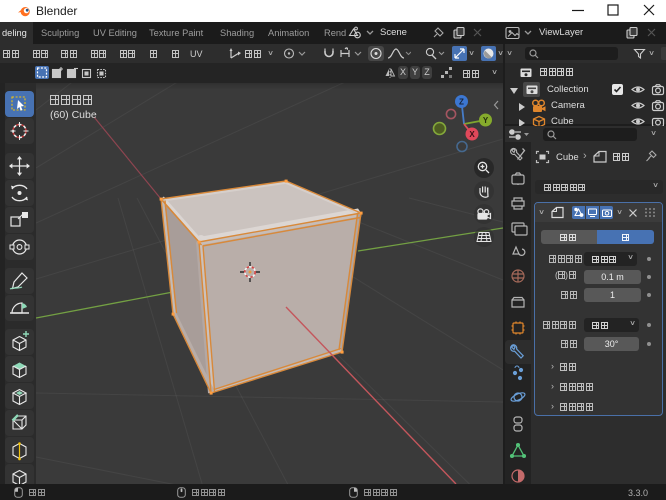  What do you see at coordinates (472, 134) in the screenshot?
I see `svg-text: X` at bounding box center [472, 134].